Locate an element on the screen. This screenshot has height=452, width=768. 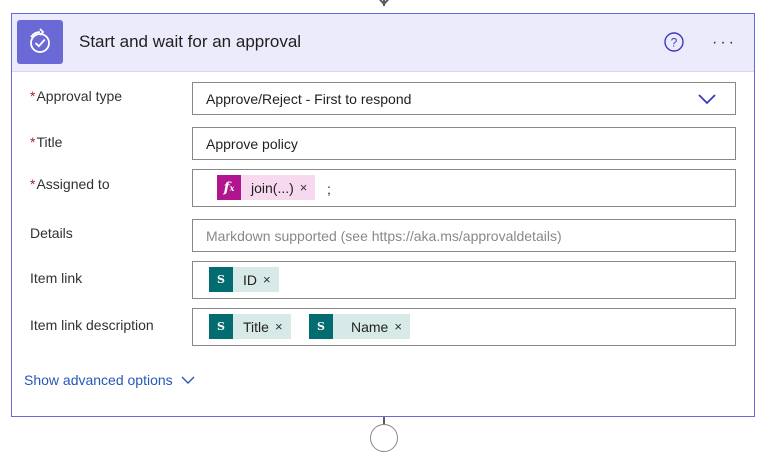
title-input: Approve policy is located at coordinates (464, 143).